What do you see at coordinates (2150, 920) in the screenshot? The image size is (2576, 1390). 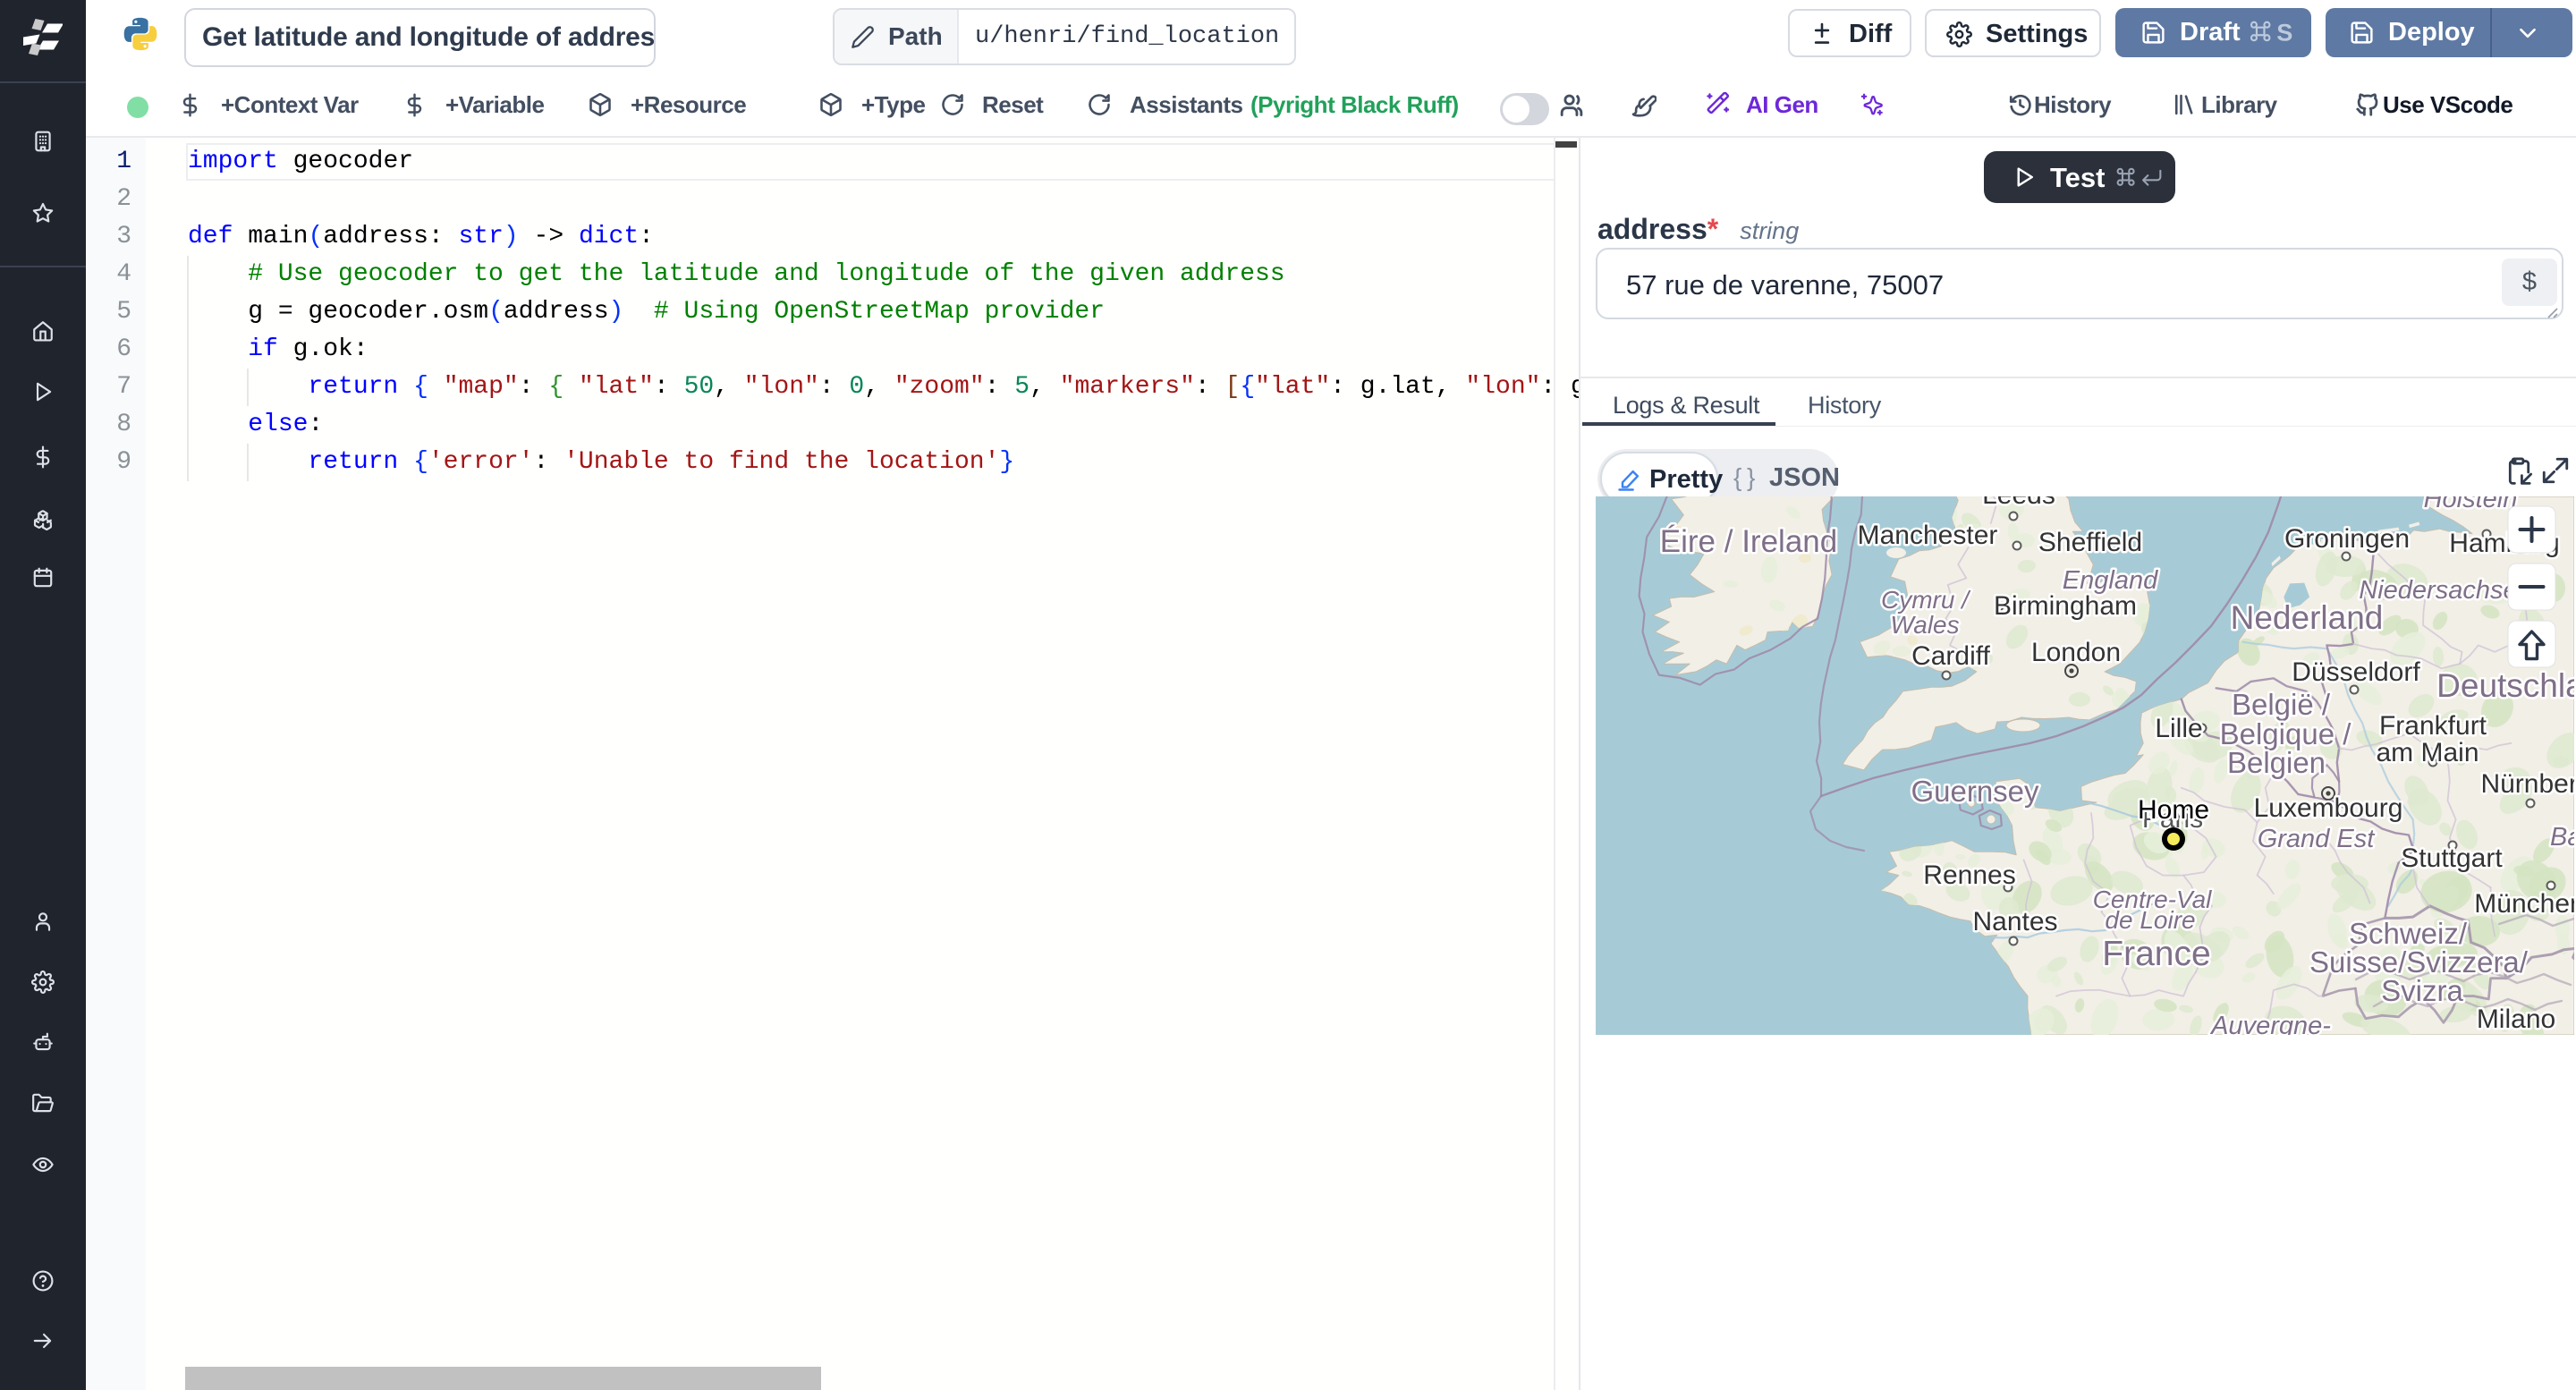 I see `svg-text: de Loire` at bounding box center [2150, 920].